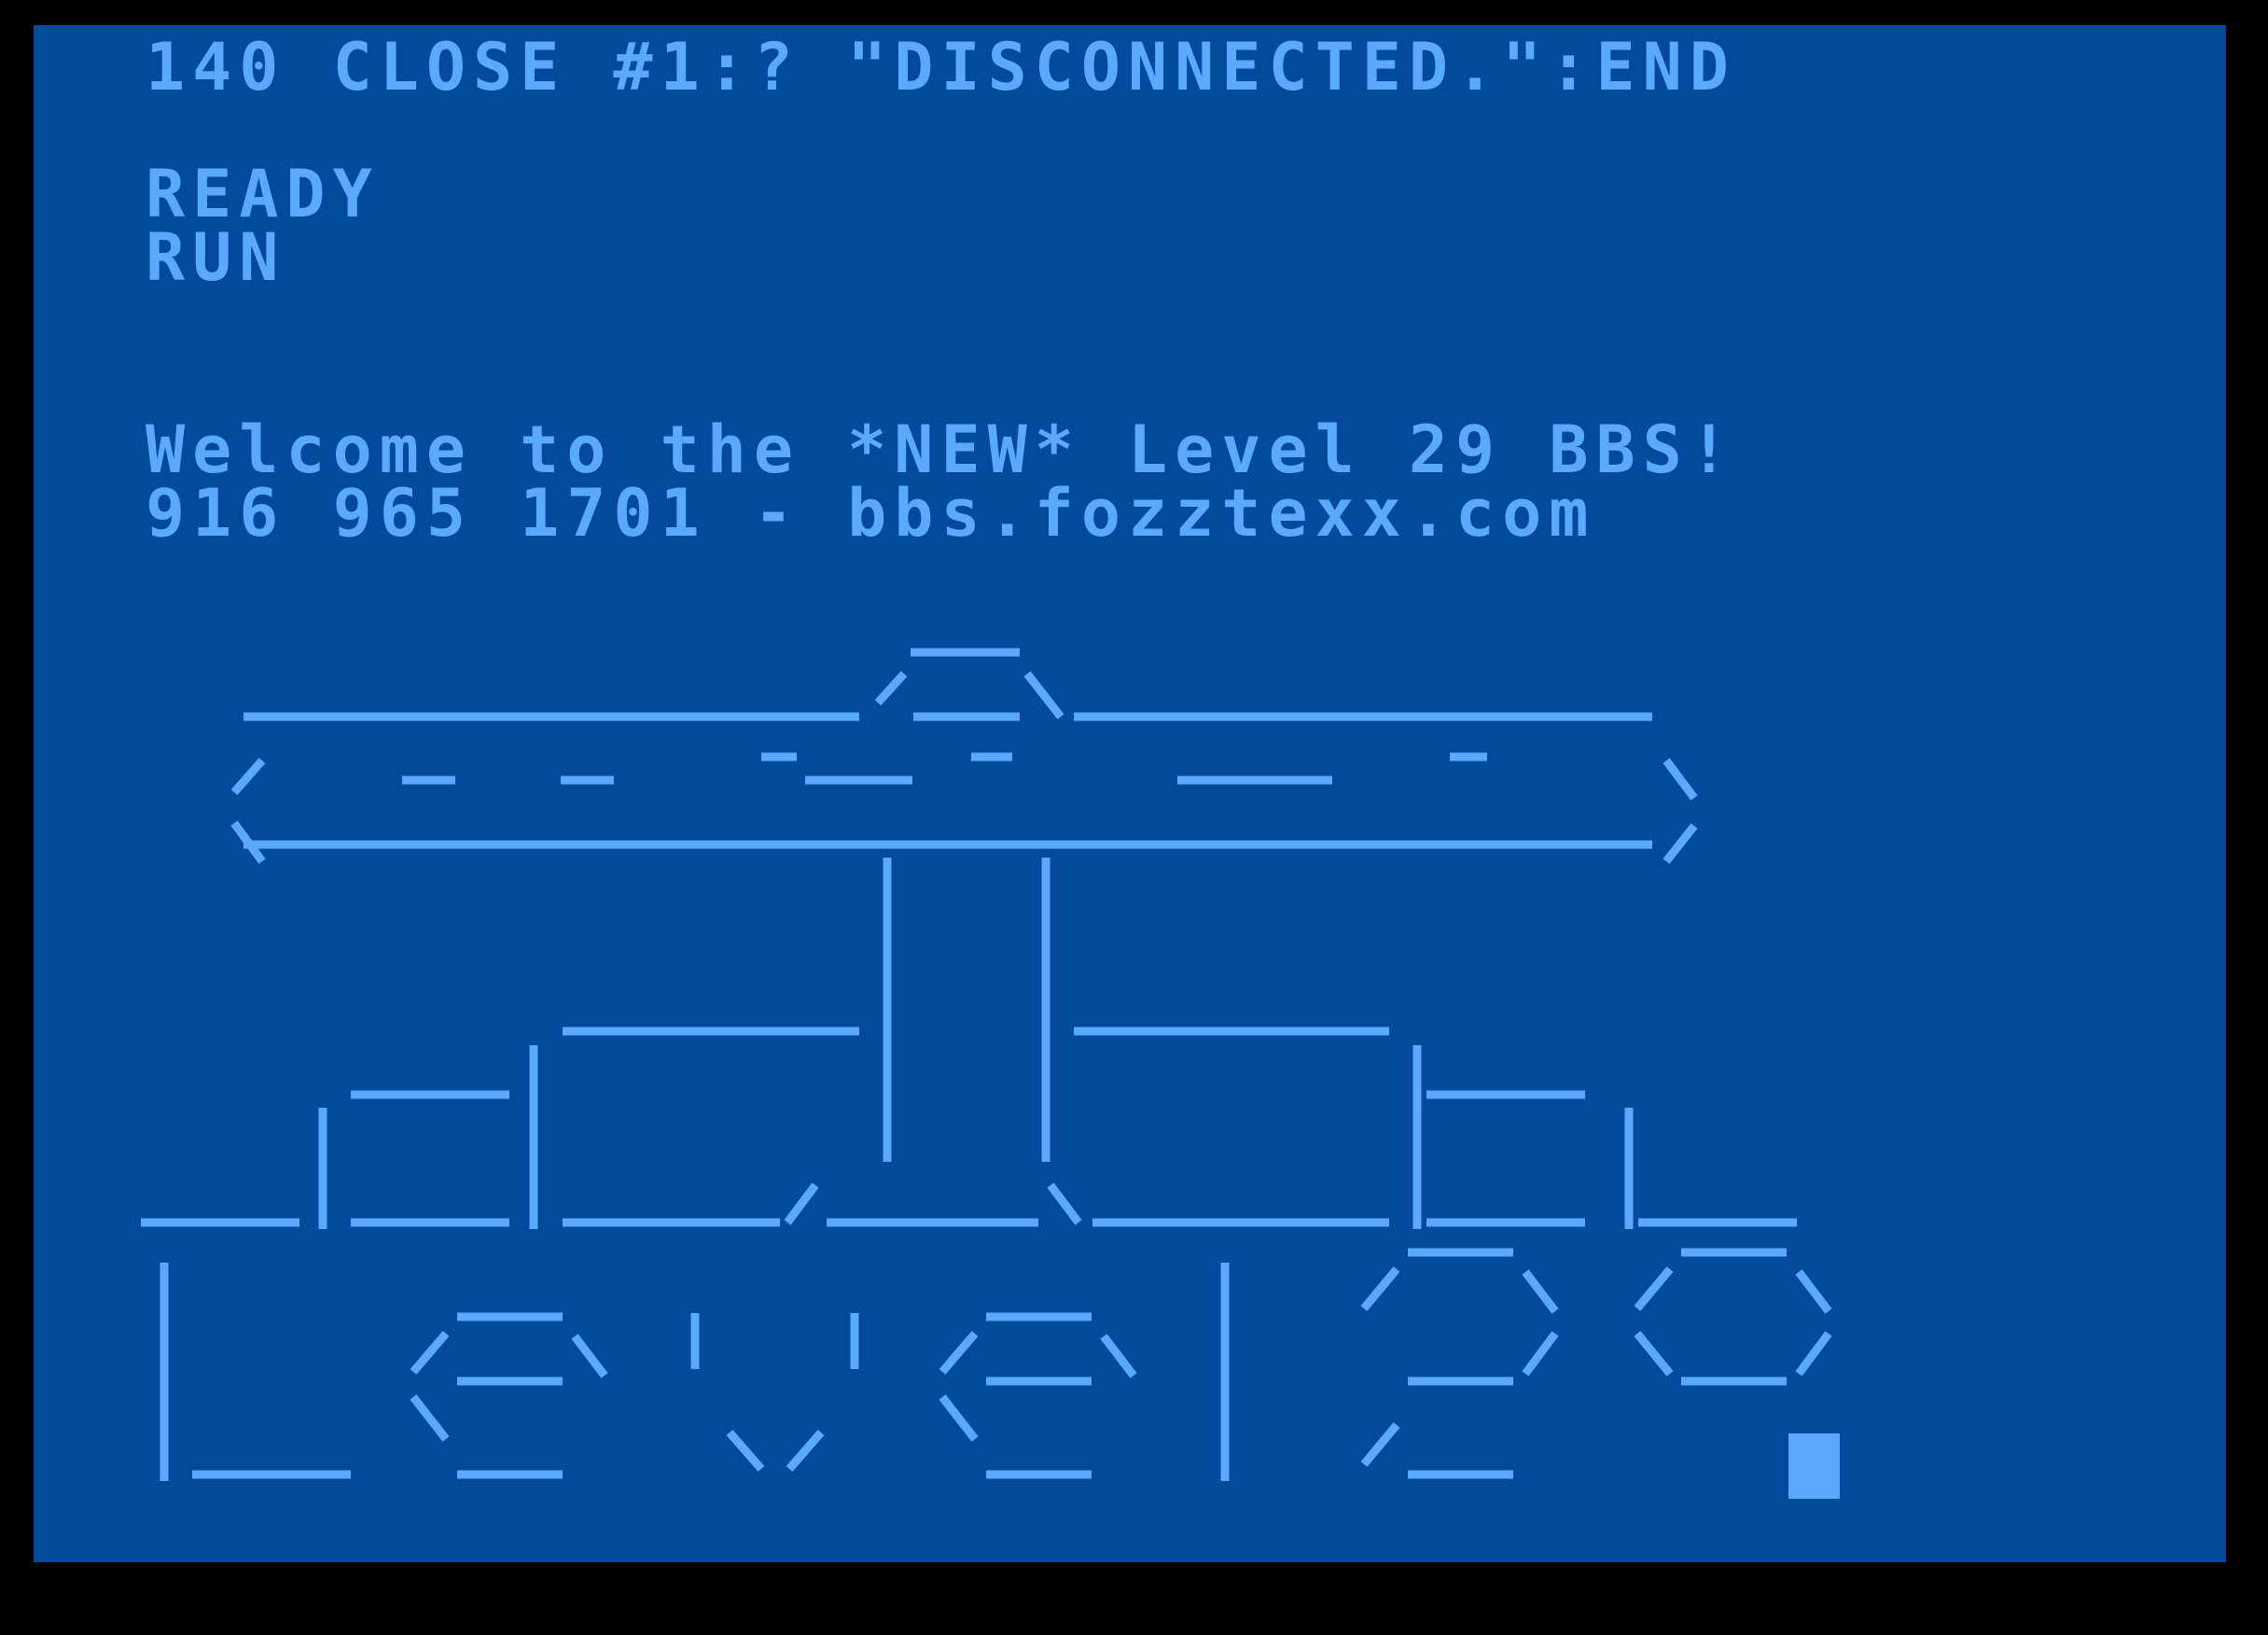 The height and width of the screenshot is (1635, 2268). What do you see at coordinates (996, 1365) in the screenshot?
I see `level29-logo-art` at bounding box center [996, 1365].